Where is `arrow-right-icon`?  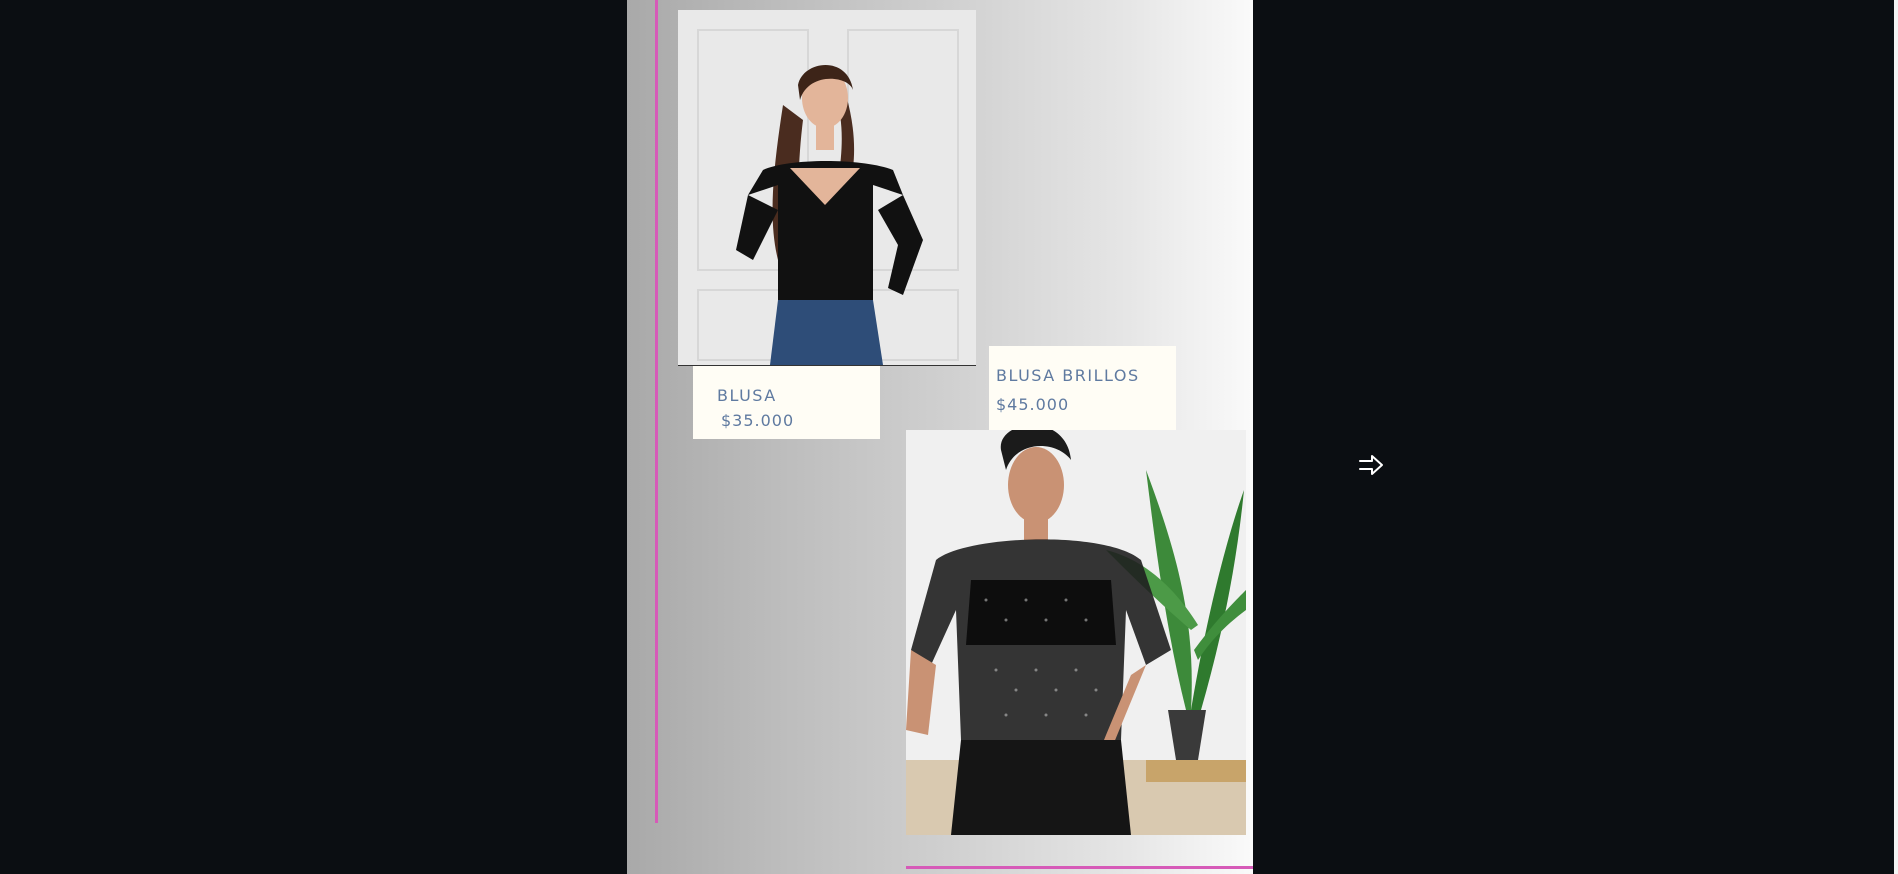 arrow-right-icon is located at coordinates (1371, 465).